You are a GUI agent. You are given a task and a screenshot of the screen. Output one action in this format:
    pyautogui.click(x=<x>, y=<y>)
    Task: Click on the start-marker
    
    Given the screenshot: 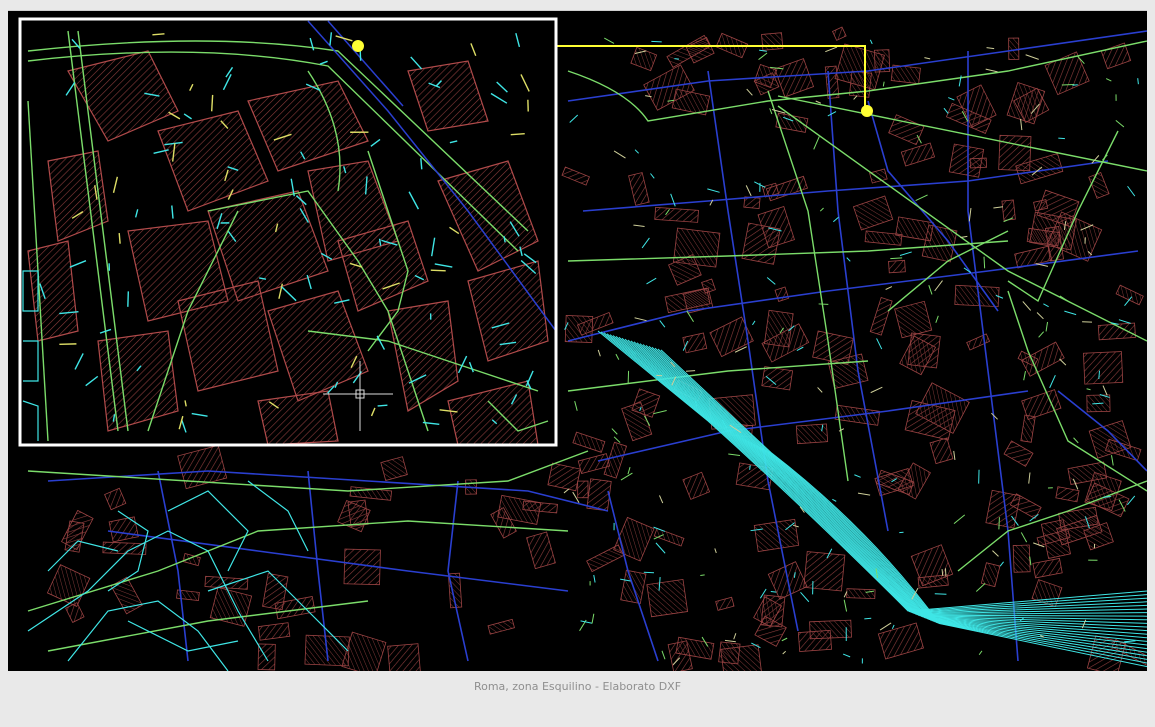 What is the action you would take?
    pyautogui.click(x=358, y=46)
    